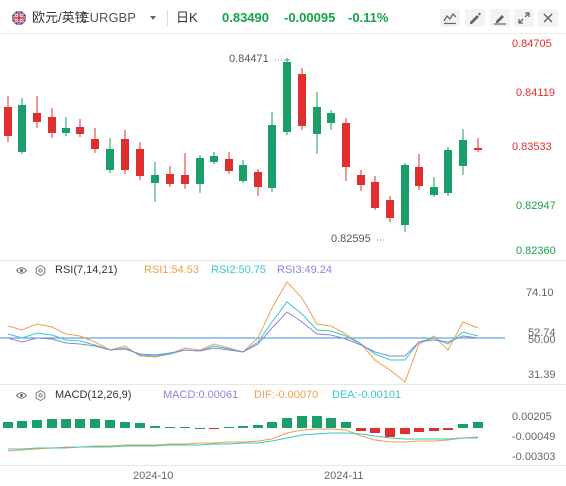 Image resolution: width=566 pixels, height=486 pixels. I want to click on edit-icon, so click(500, 20).